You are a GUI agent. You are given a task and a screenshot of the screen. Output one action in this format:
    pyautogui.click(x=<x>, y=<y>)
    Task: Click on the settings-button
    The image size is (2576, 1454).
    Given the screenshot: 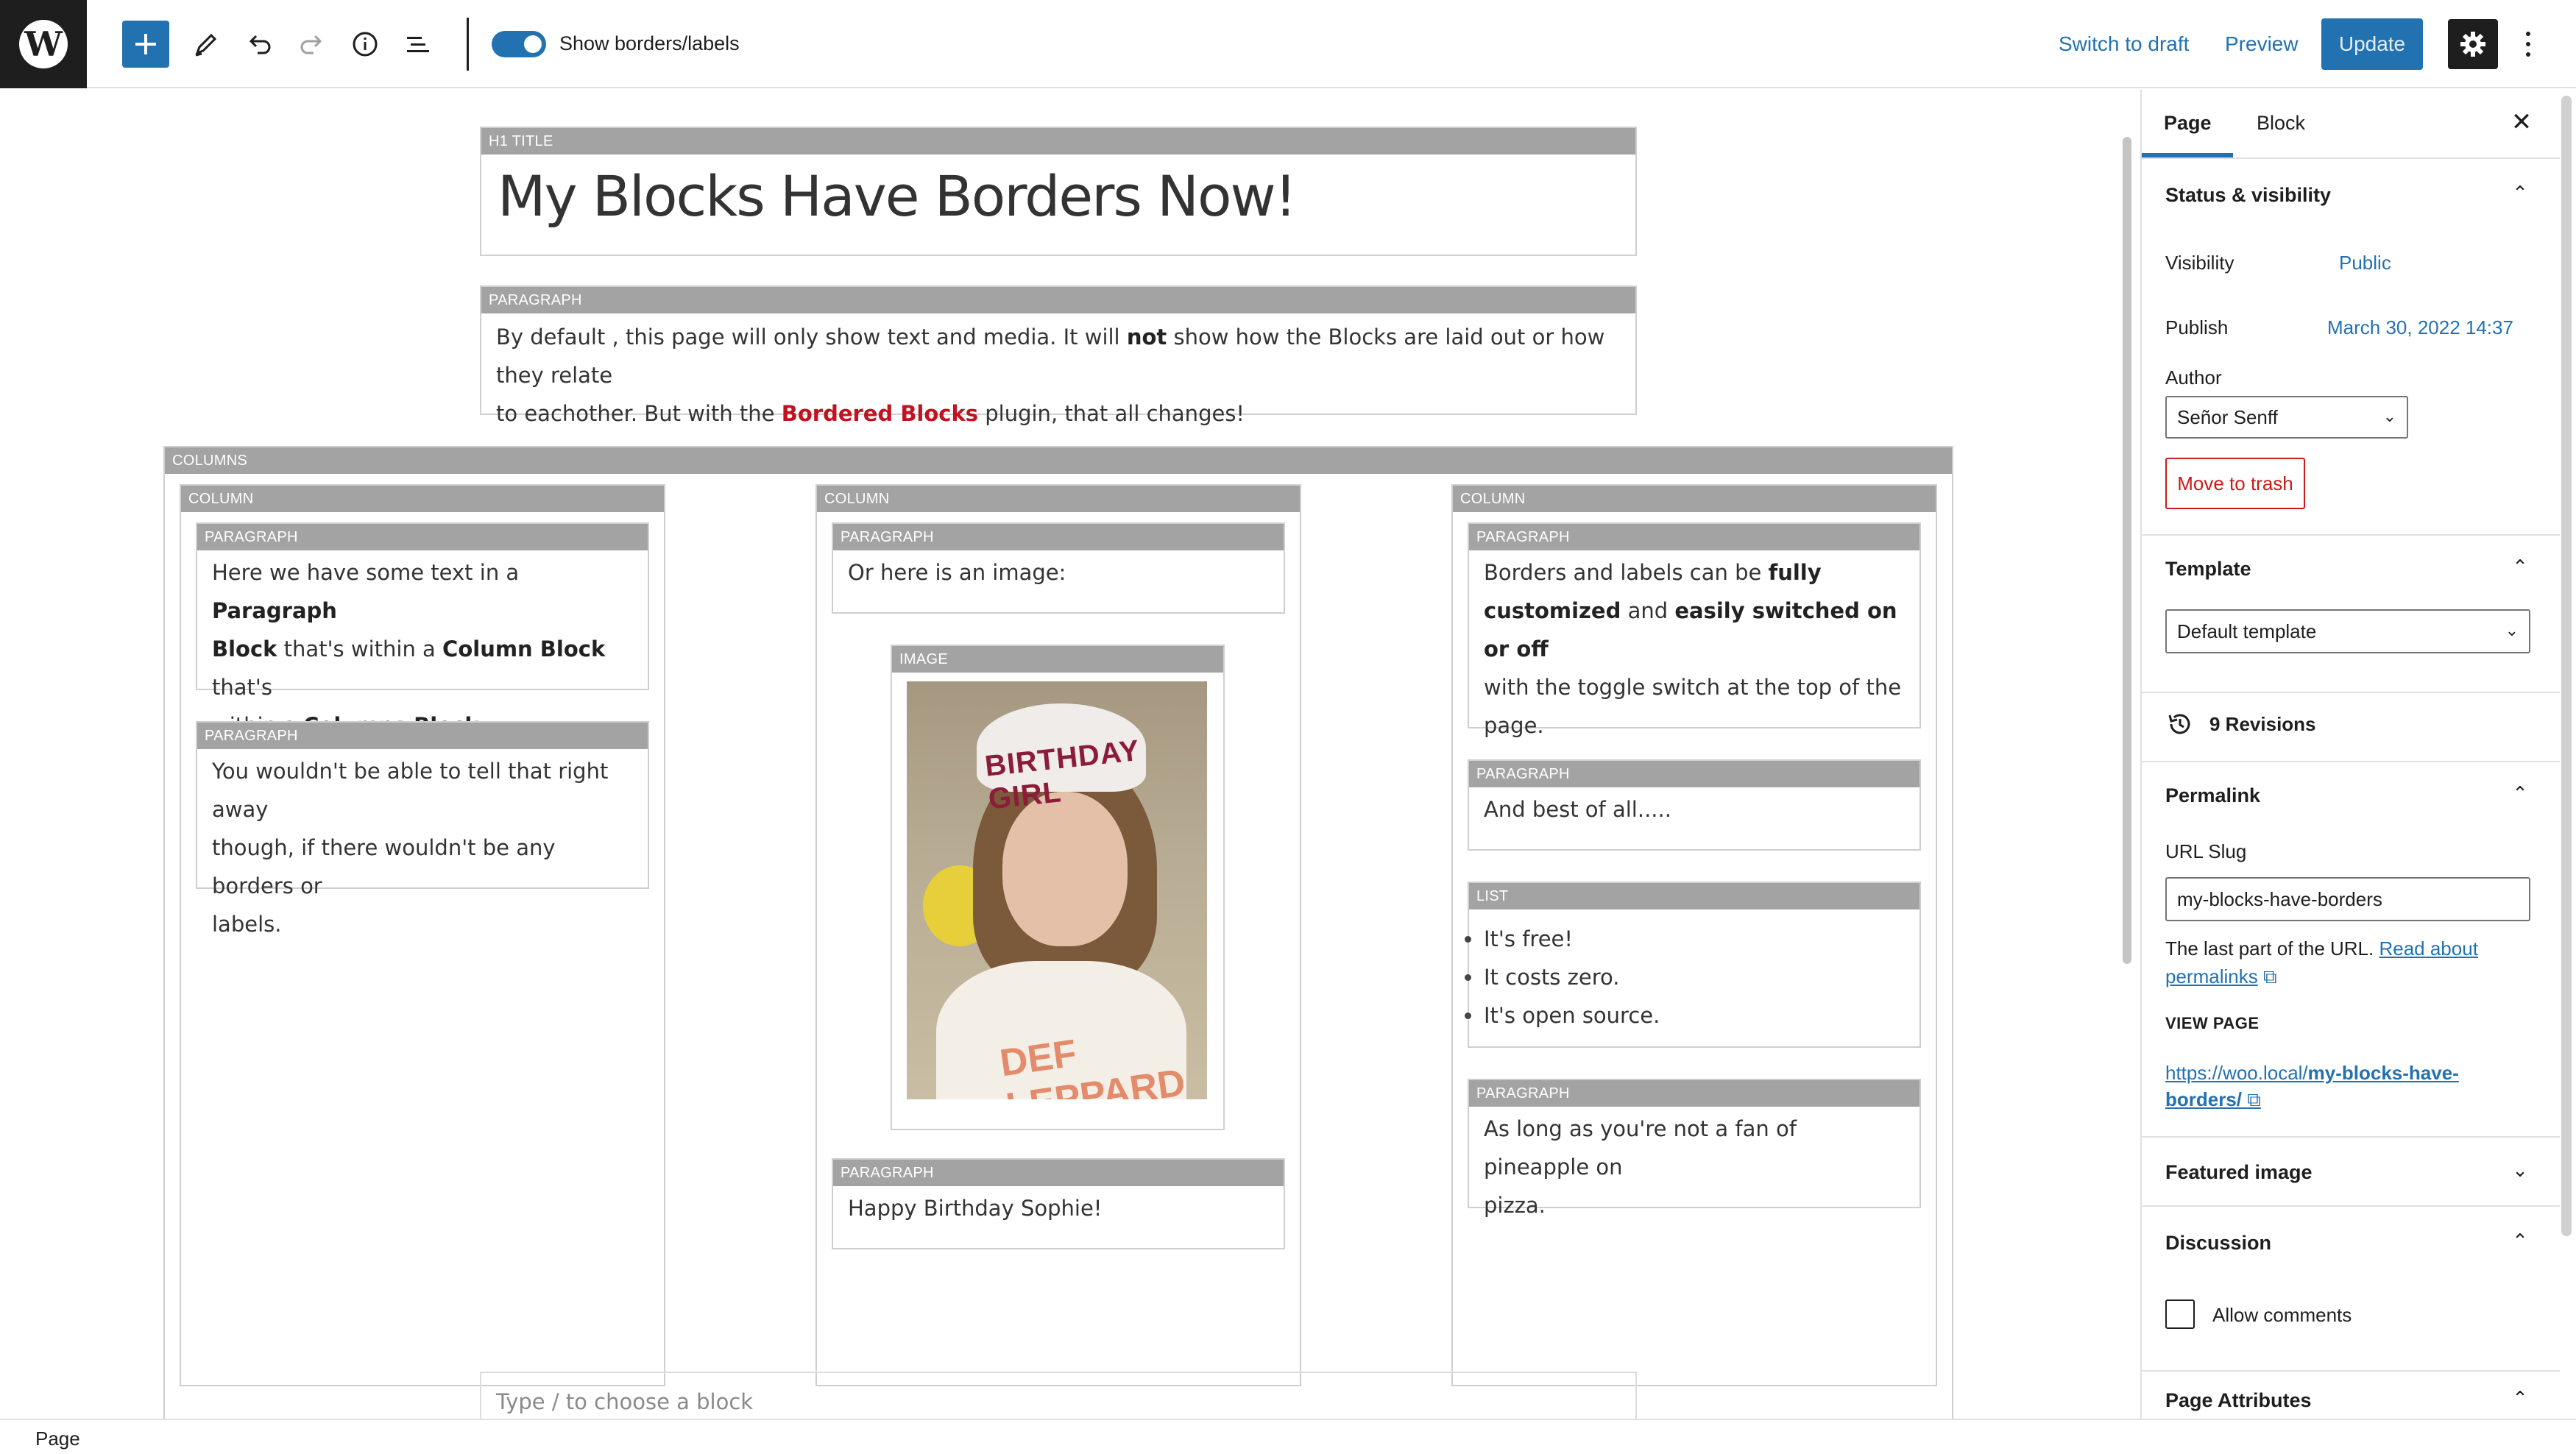 What is the action you would take?
    pyautogui.click(x=2473, y=44)
    